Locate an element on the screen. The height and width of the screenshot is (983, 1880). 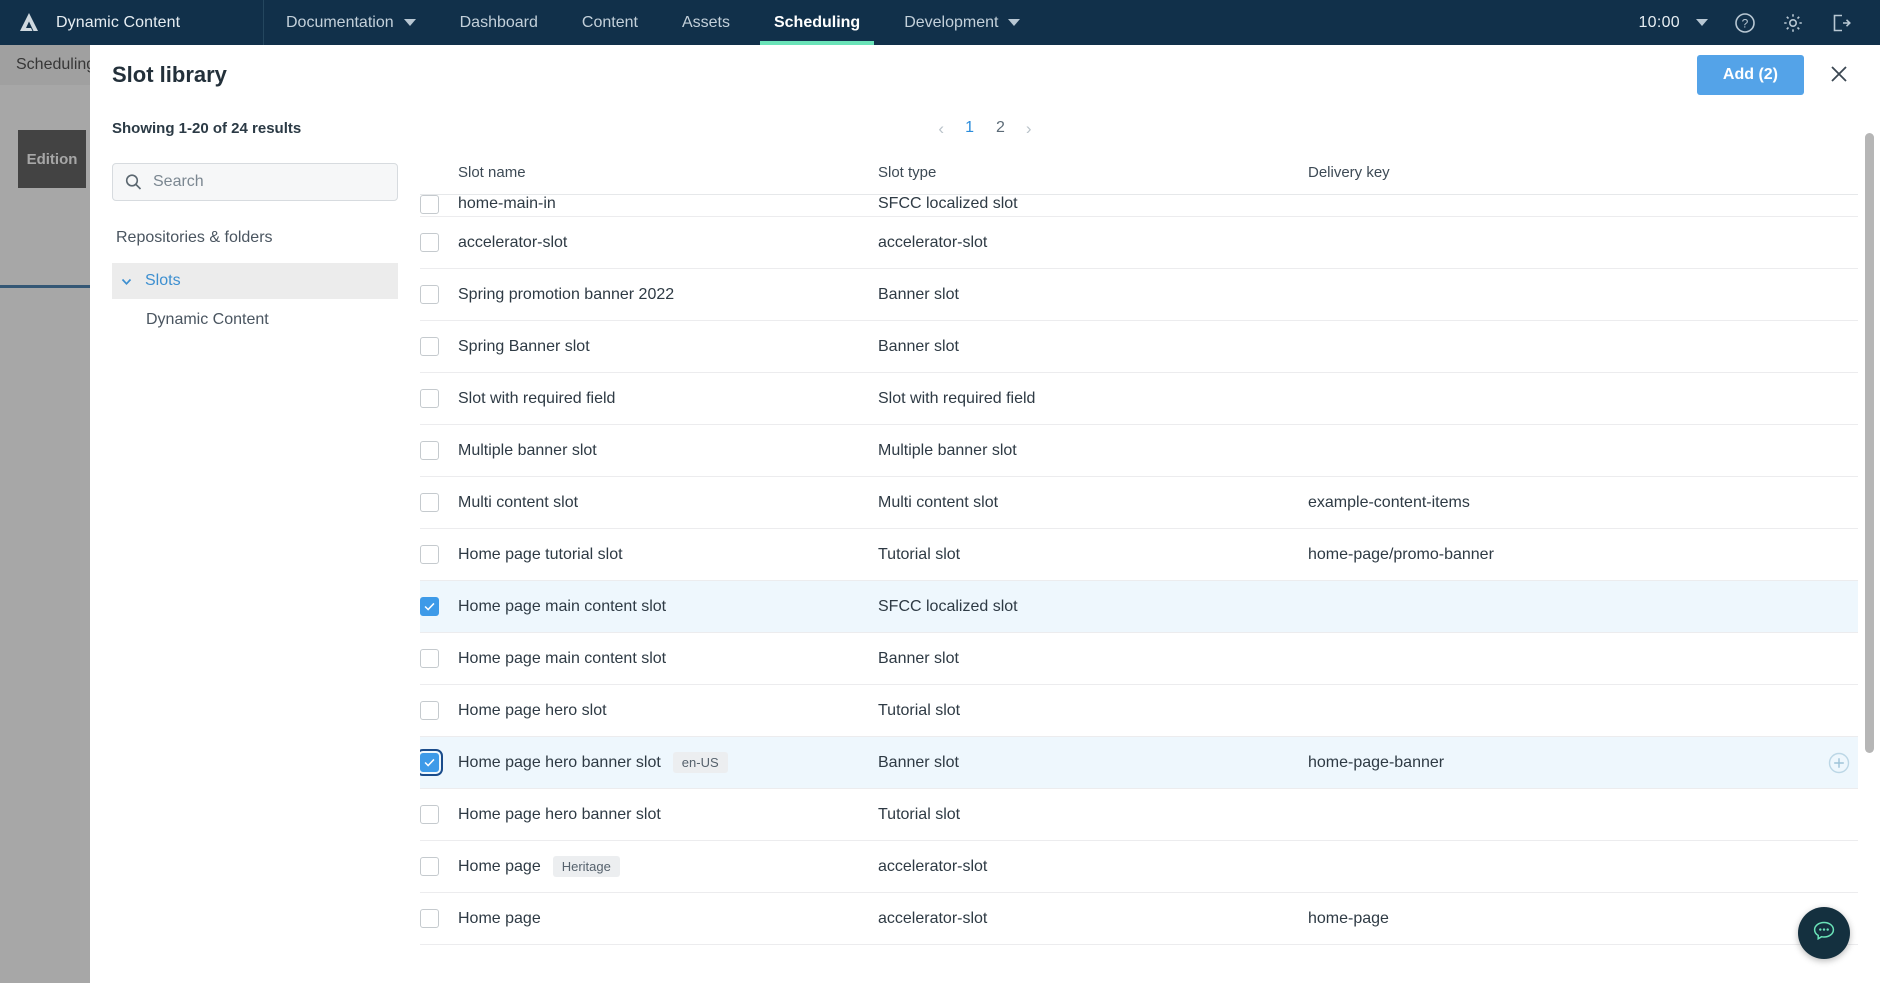
add-circle-icon is located at coordinates (1839, 763).